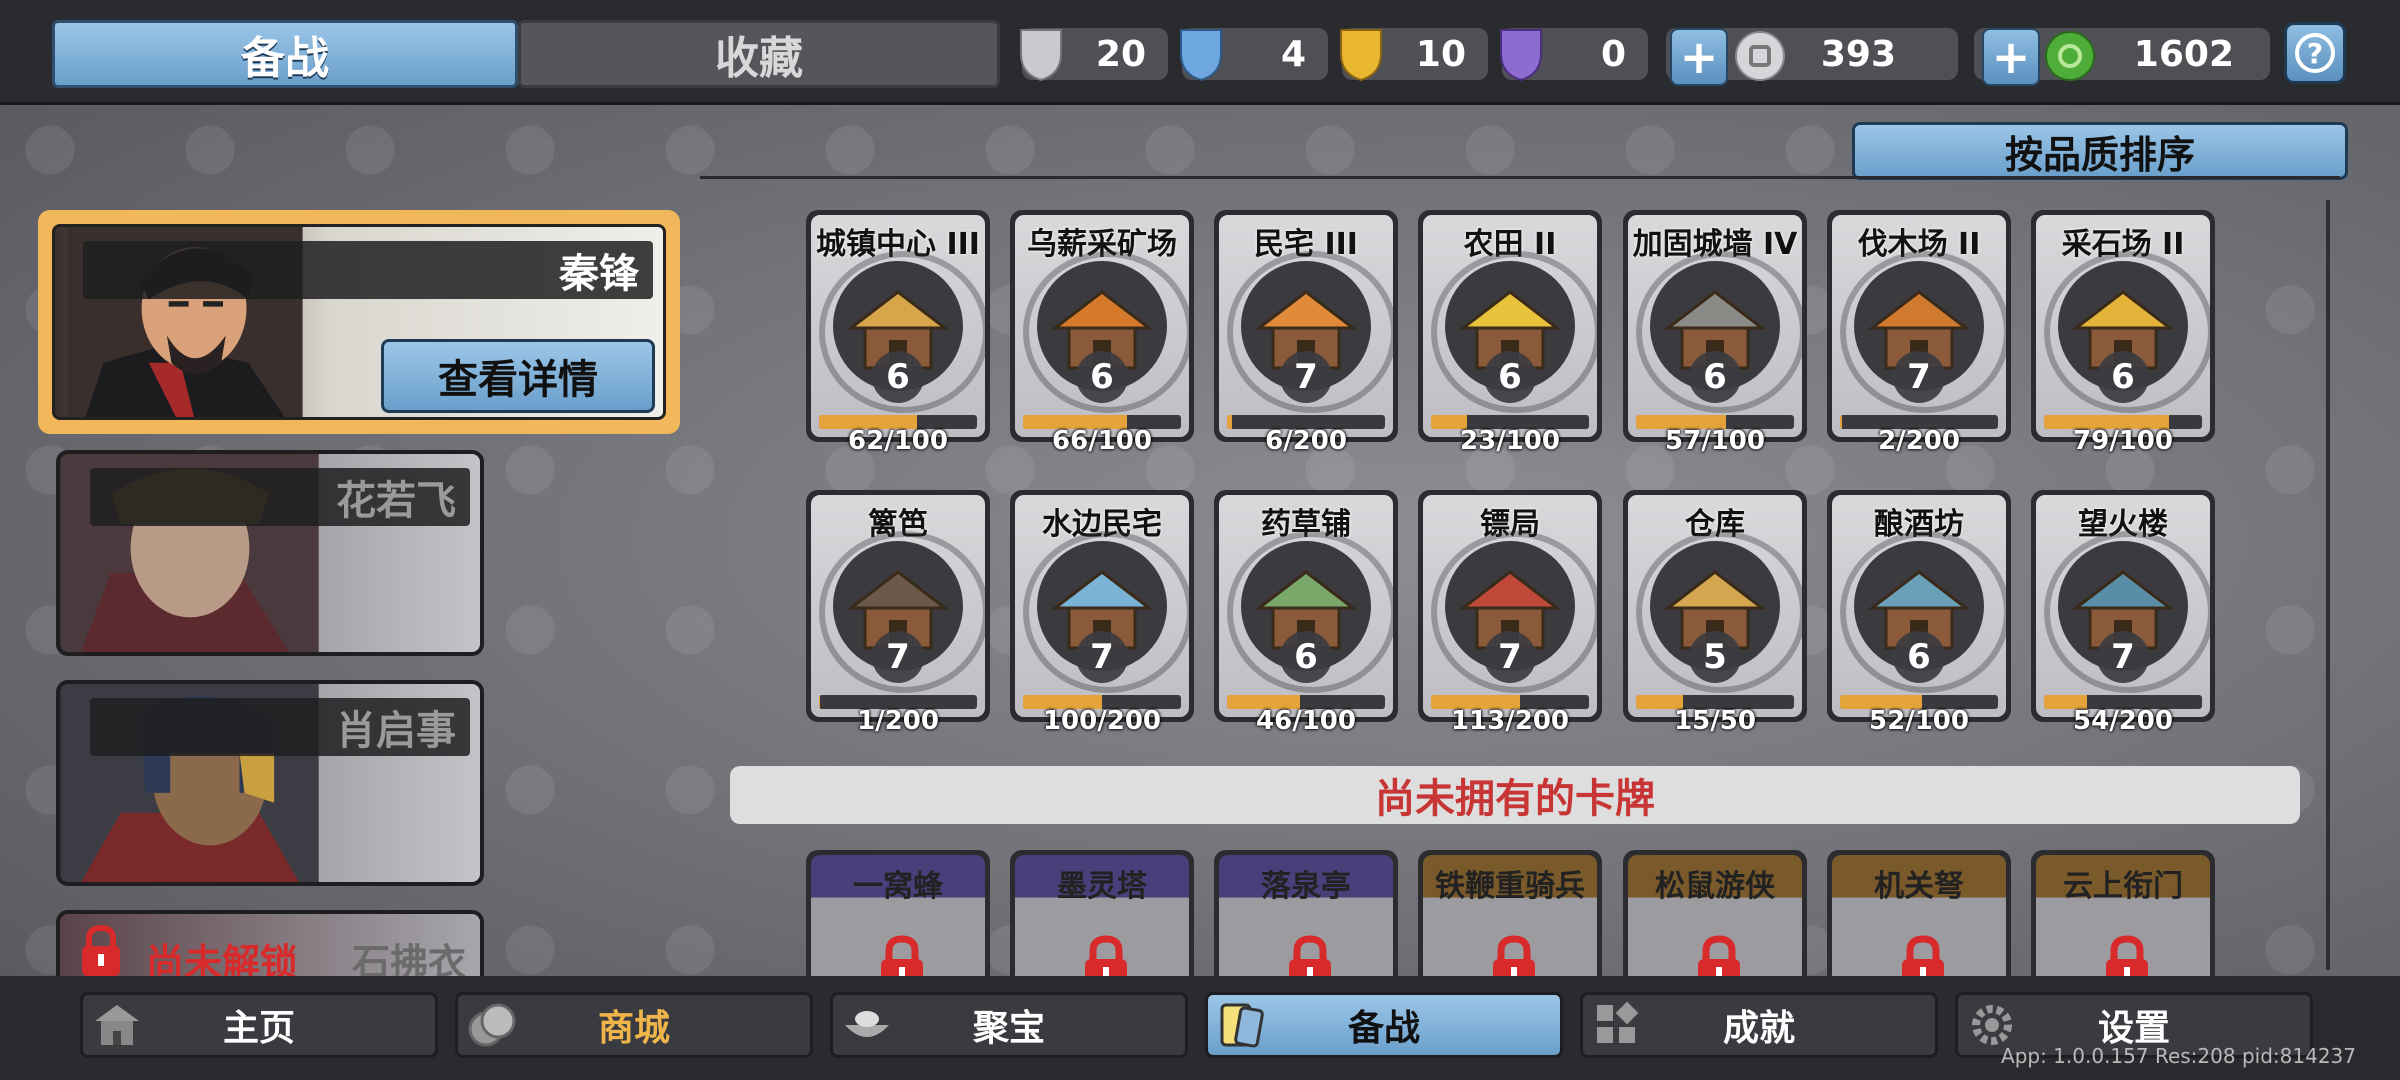 This screenshot has width=2400, height=1080. Describe the element at coordinates (492, 1025) in the screenshot. I see `shop-coins-icon` at that location.